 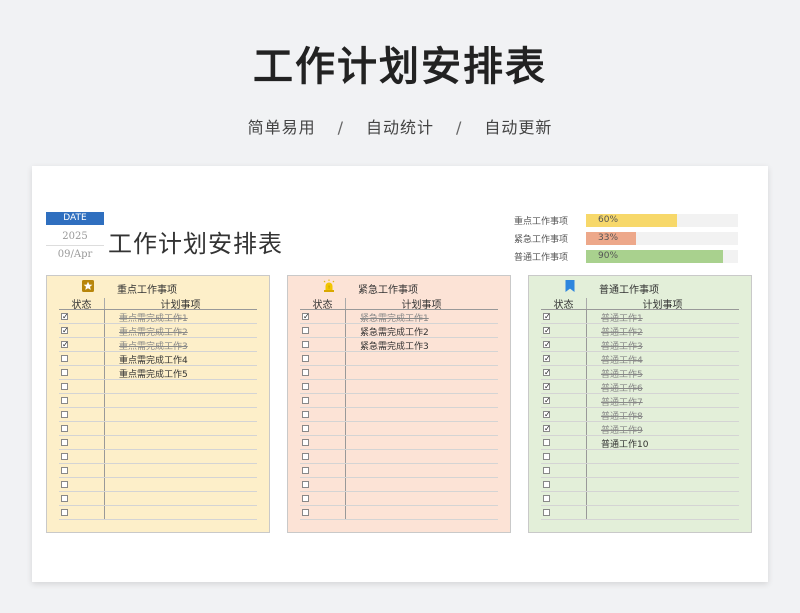 What do you see at coordinates (394, 331) in the screenshot?
I see `task-cell: 紧急需完成工作2` at bounding box center [394, 331].